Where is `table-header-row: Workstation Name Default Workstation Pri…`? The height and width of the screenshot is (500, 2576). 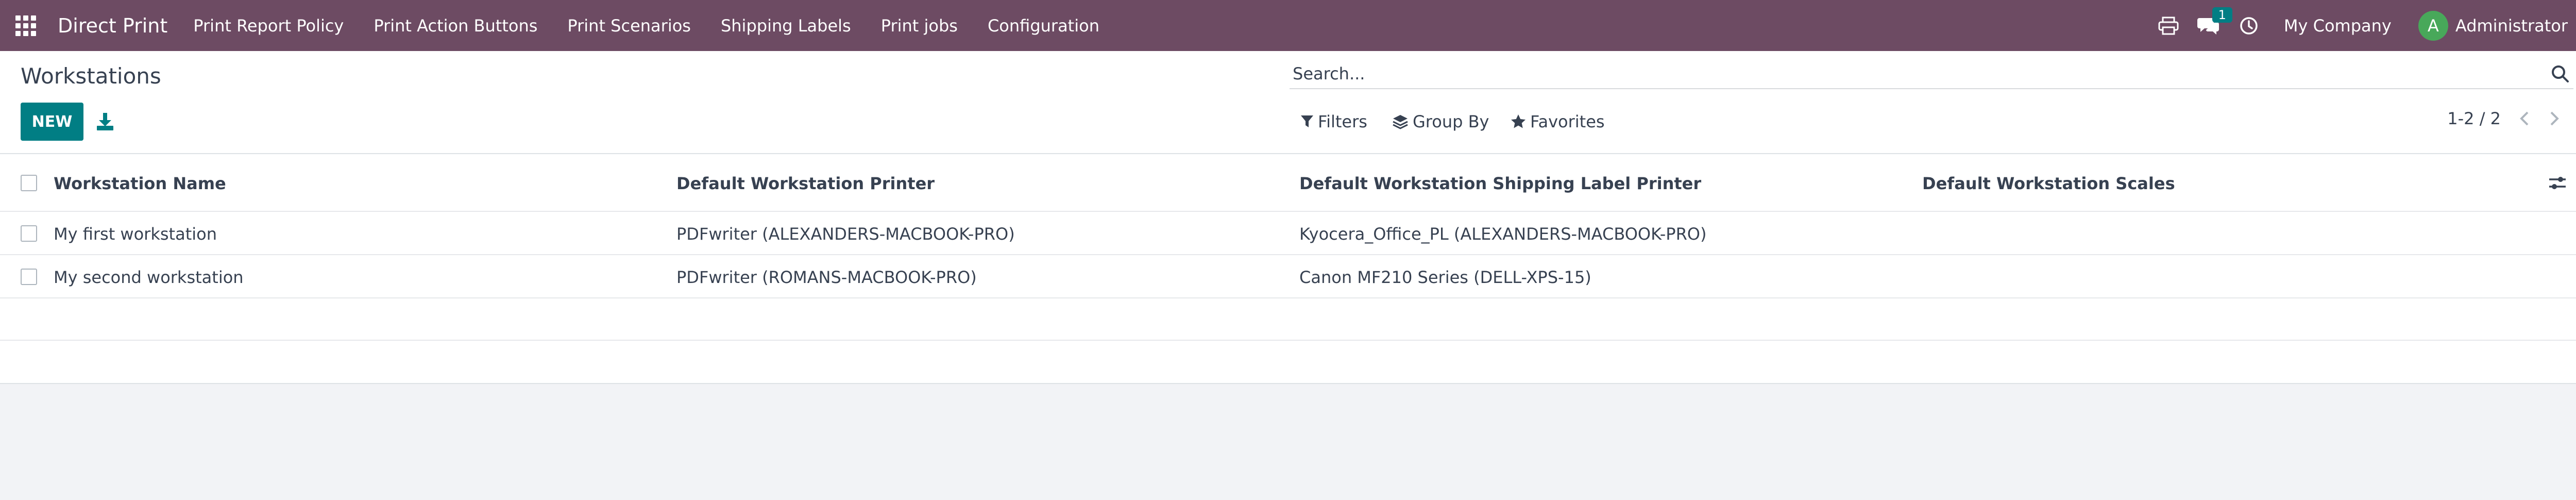 table-header-row: Workstation Name Default Workstation Pri… is located at coordinates (1288, 183).